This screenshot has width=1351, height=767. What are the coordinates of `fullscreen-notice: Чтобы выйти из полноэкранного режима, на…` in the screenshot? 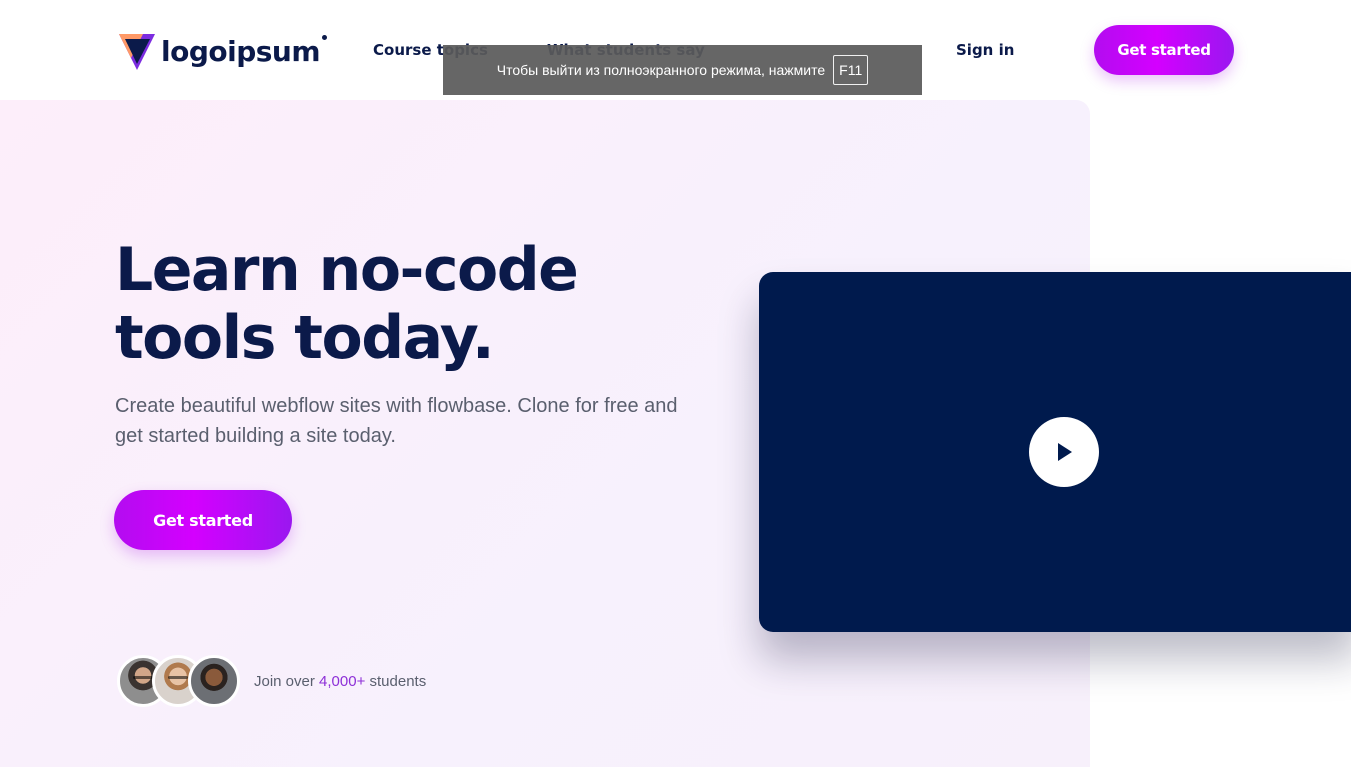 It's located at (682, 70).